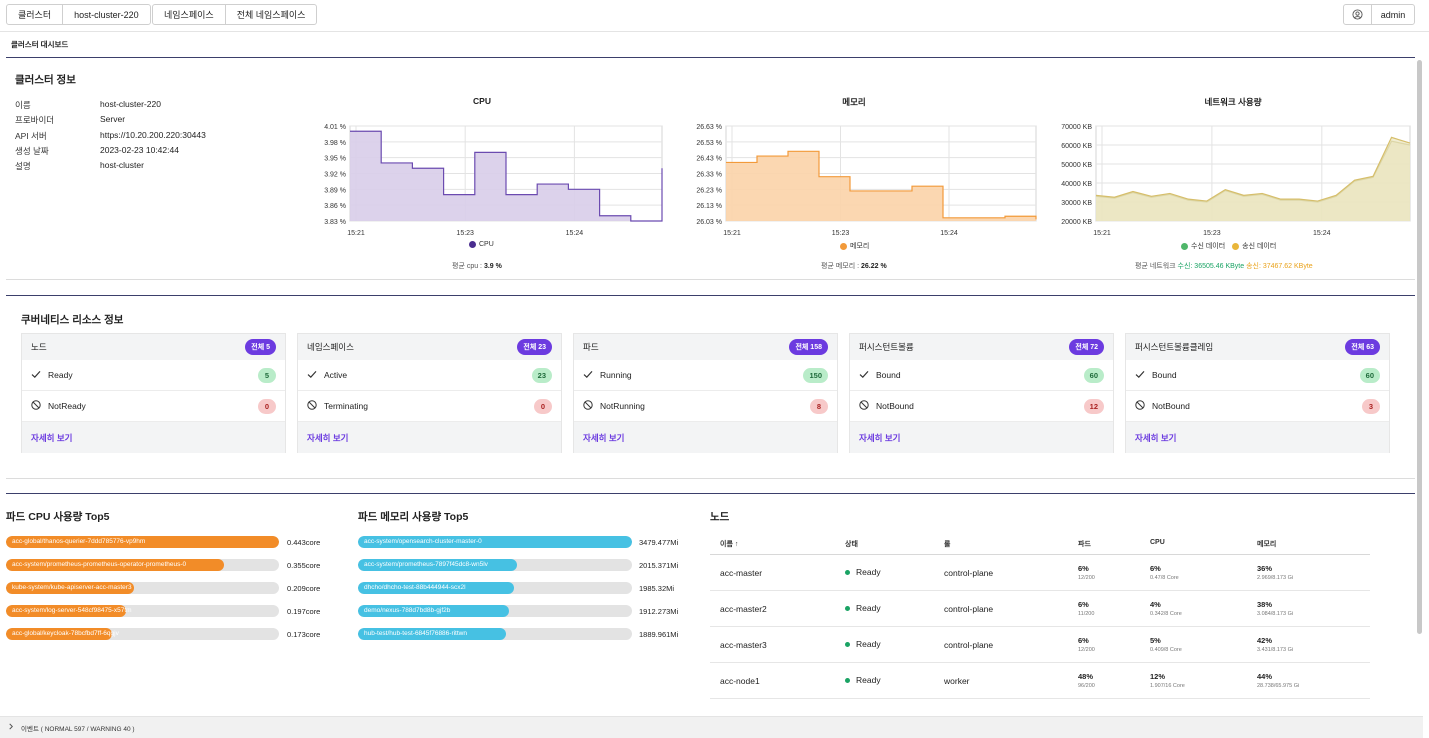  I want to click on ok-label: Bound, so click(1164, 375).